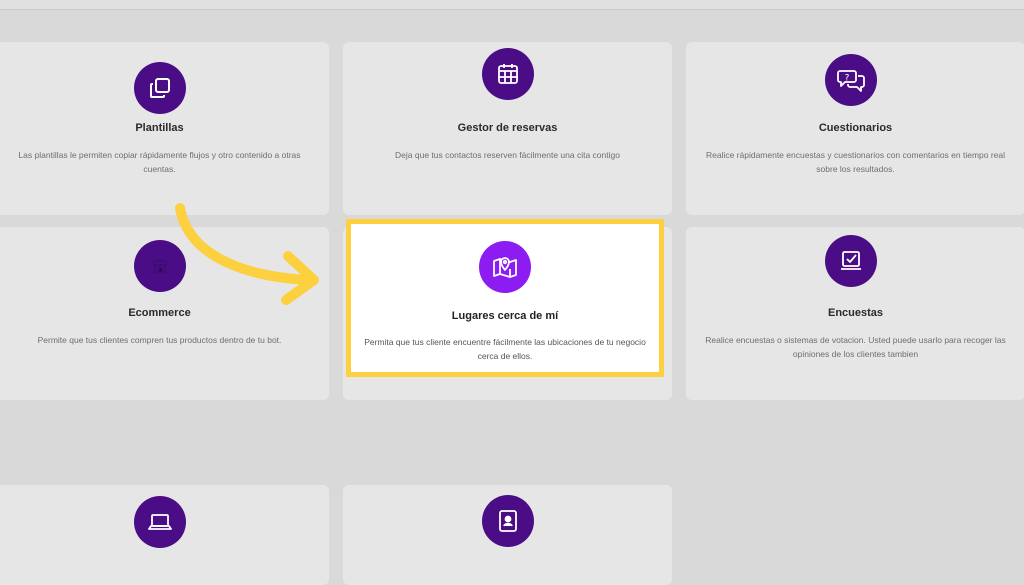 The width and height of the screenshot is (1024, 585). What do you see at coordinates (850, 80) in the screenshot?
I see `question-chat-icon: ?` at bounding box center [850, 80].